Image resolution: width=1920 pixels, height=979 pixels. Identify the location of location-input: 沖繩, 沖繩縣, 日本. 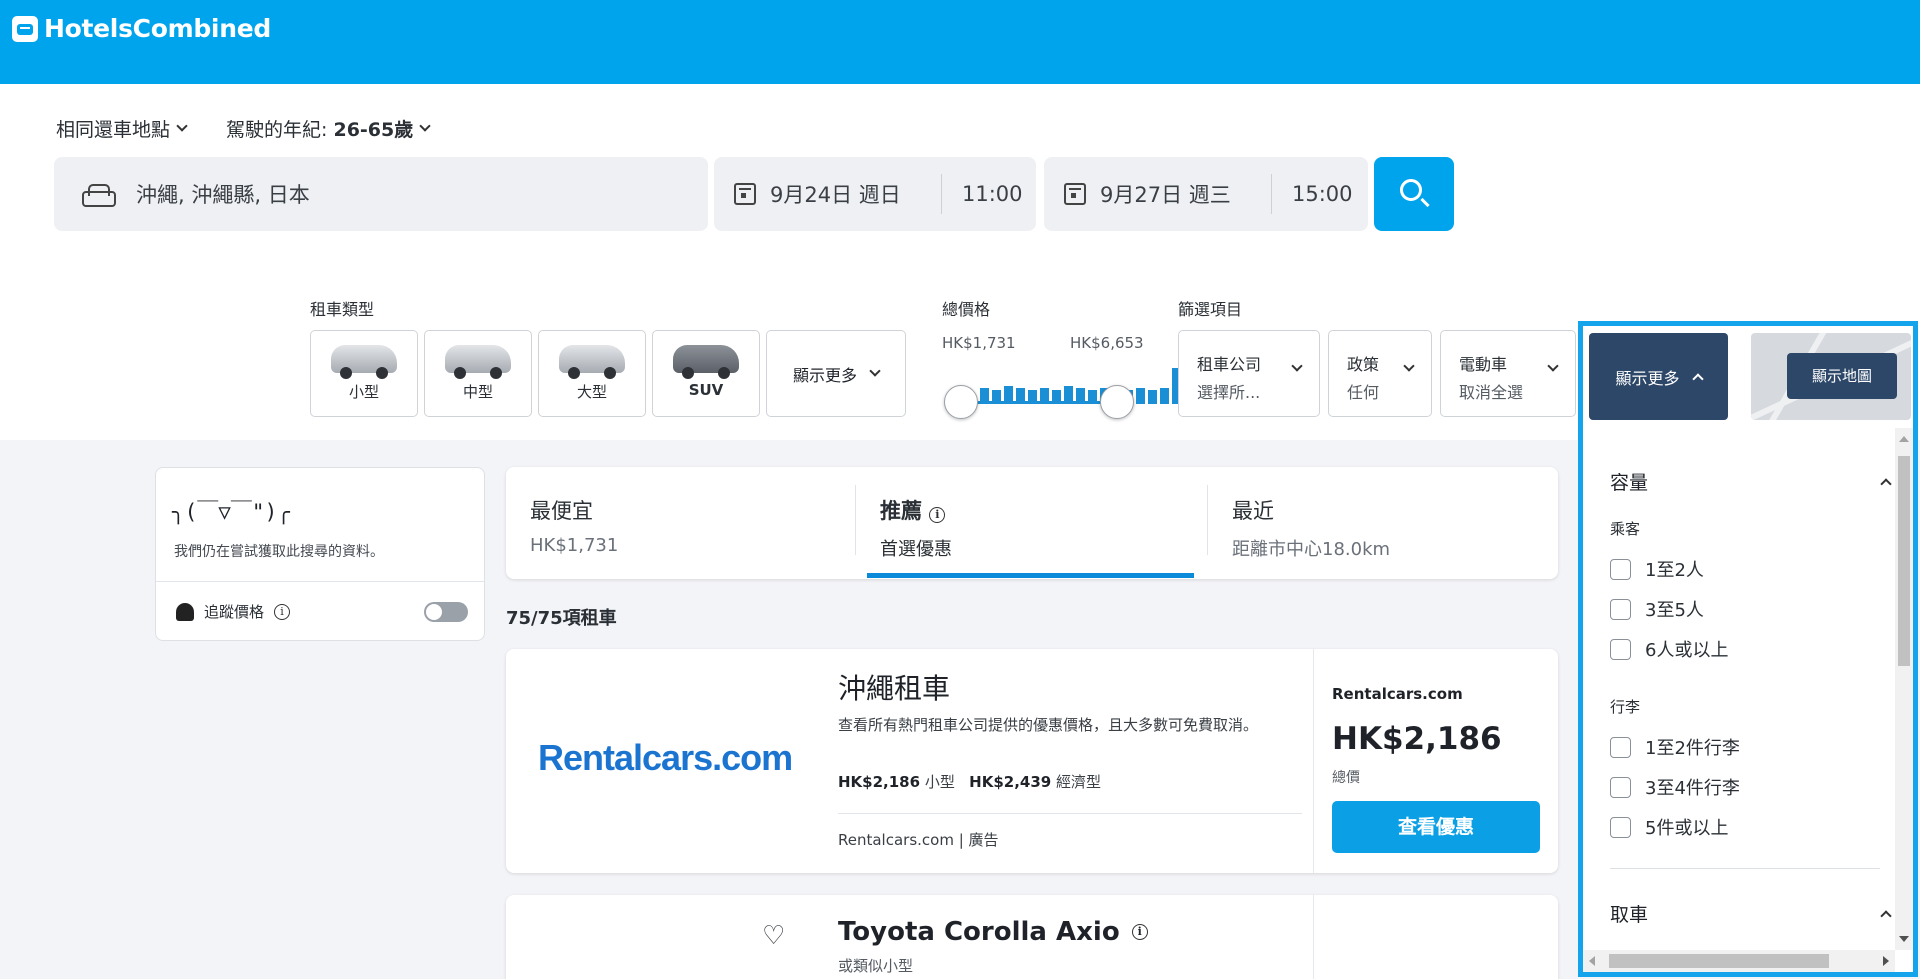
(381, 194).